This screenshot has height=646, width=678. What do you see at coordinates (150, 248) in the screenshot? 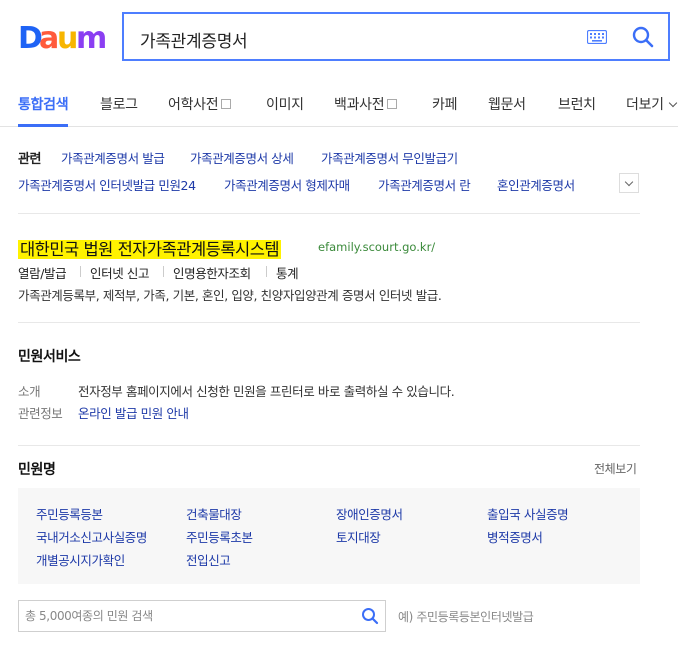
I see `site-result-title: 대한민국 법원 전자가족관계등록시스템` at bounding box center [150, 248].